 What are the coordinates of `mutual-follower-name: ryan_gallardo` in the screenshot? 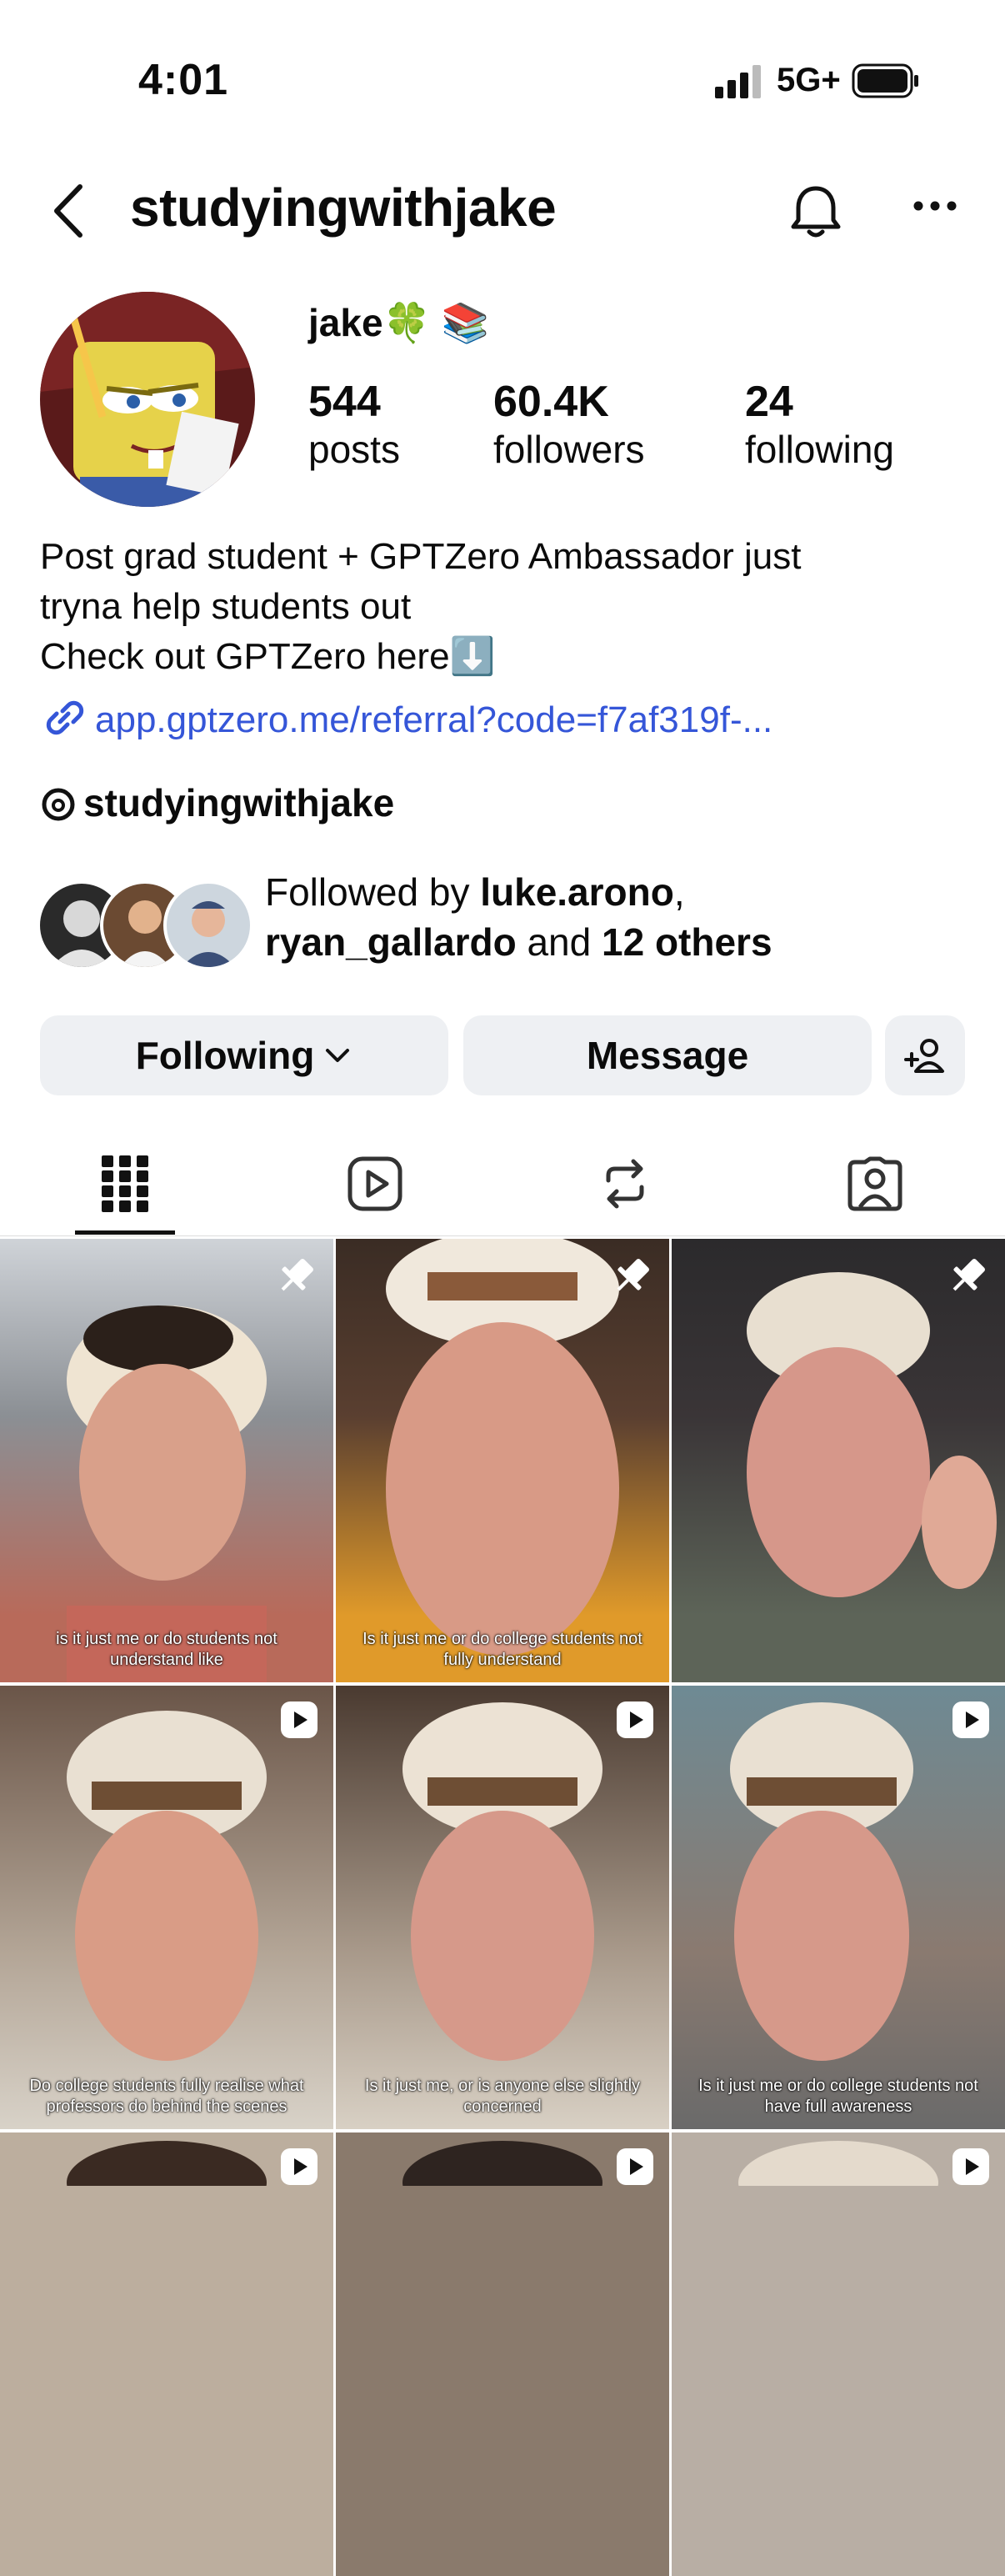 It's located at (391, 942).